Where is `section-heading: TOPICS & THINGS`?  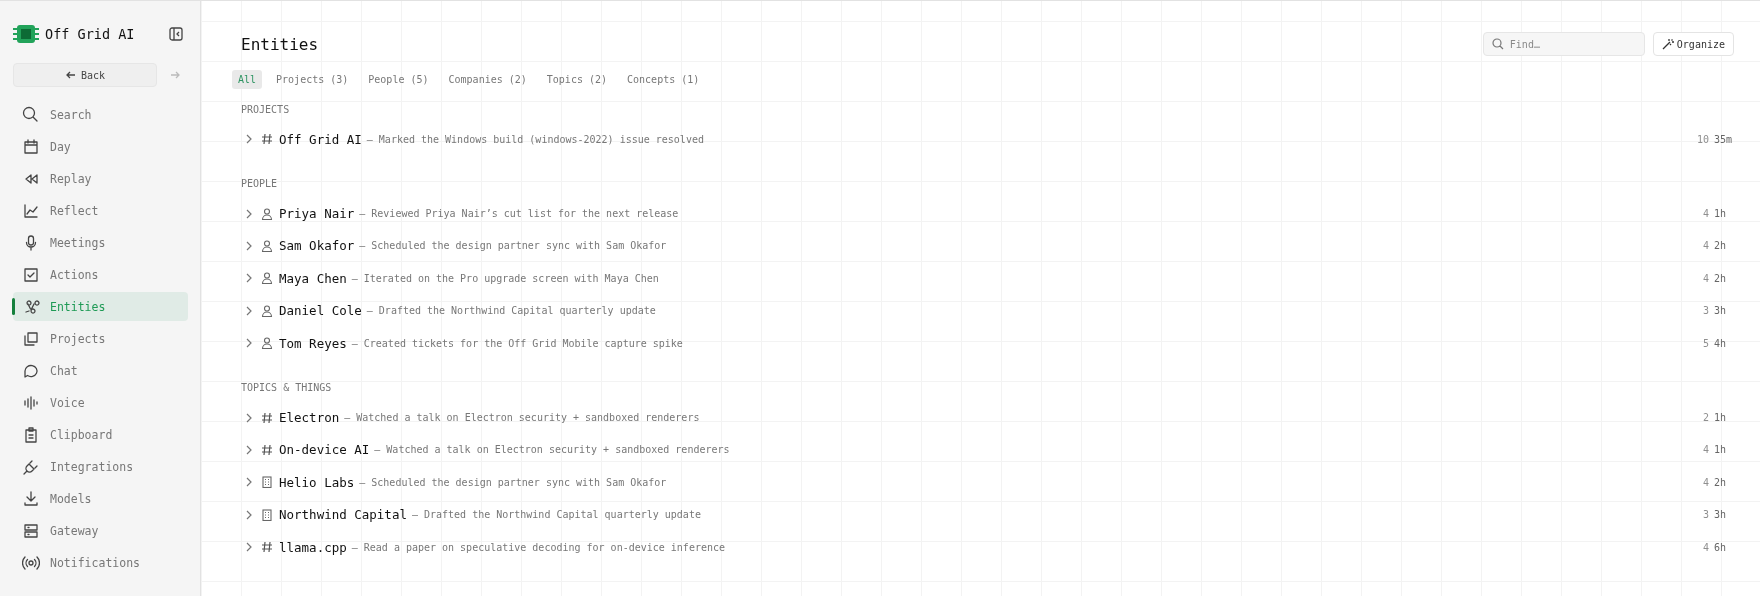 section-heading: TOPICS & THINGS is located at coordinates (287, 388).